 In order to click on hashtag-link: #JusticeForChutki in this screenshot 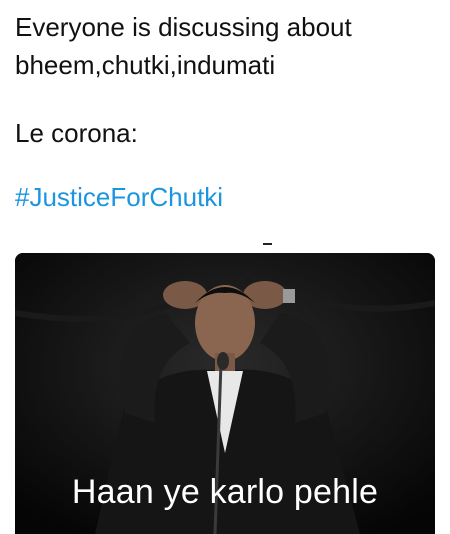, I will do `click(227, 197)`.